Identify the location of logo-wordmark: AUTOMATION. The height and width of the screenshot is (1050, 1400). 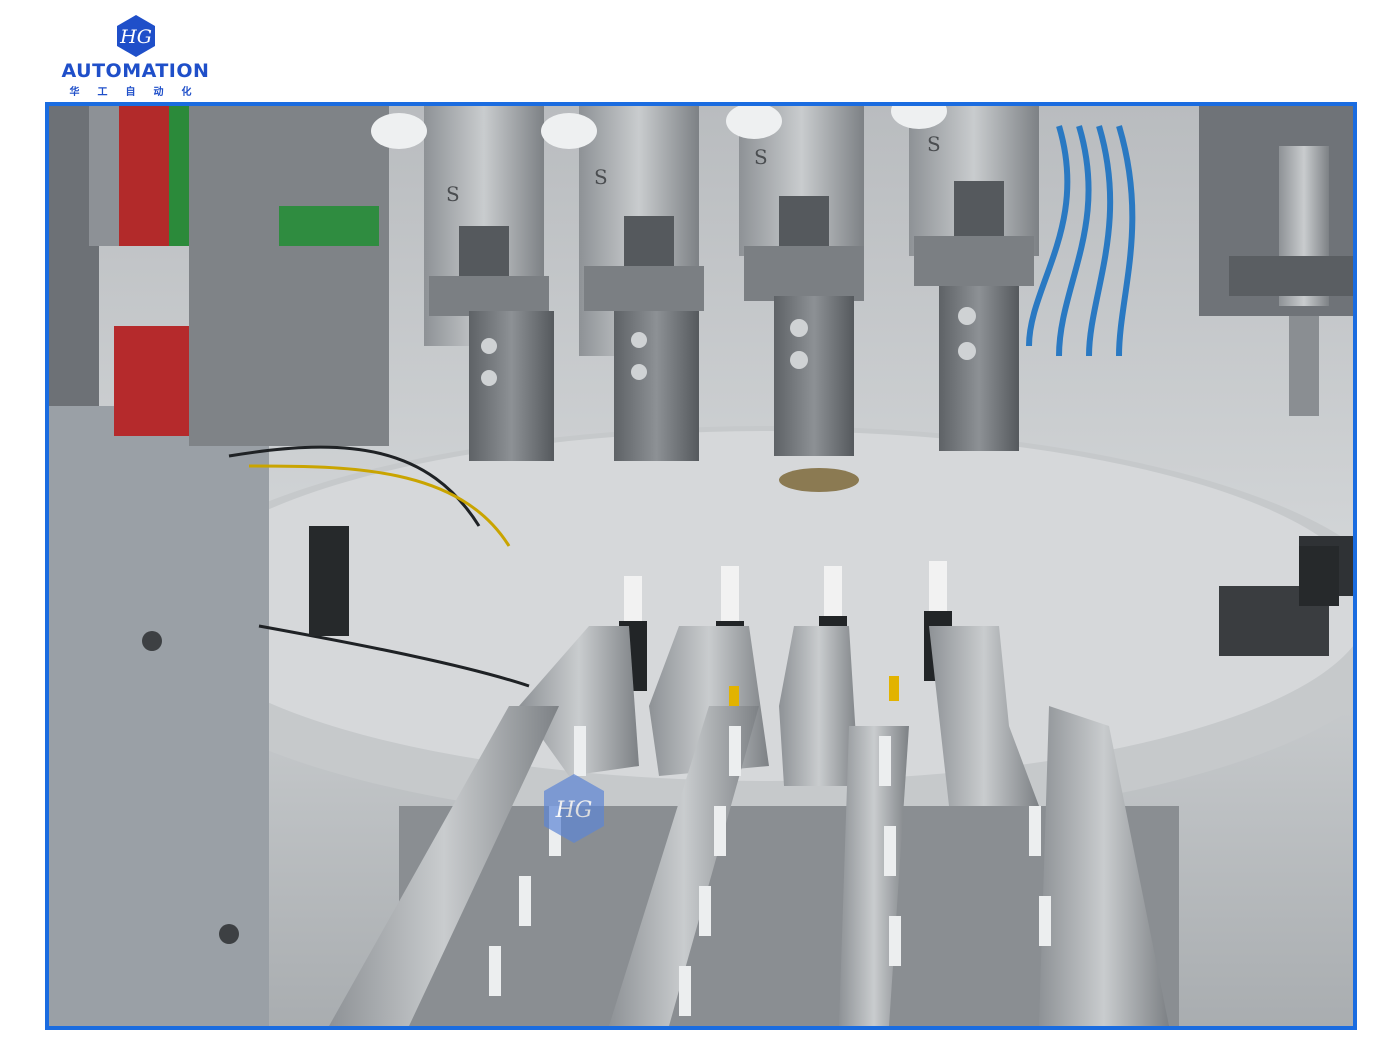
(135, 71).